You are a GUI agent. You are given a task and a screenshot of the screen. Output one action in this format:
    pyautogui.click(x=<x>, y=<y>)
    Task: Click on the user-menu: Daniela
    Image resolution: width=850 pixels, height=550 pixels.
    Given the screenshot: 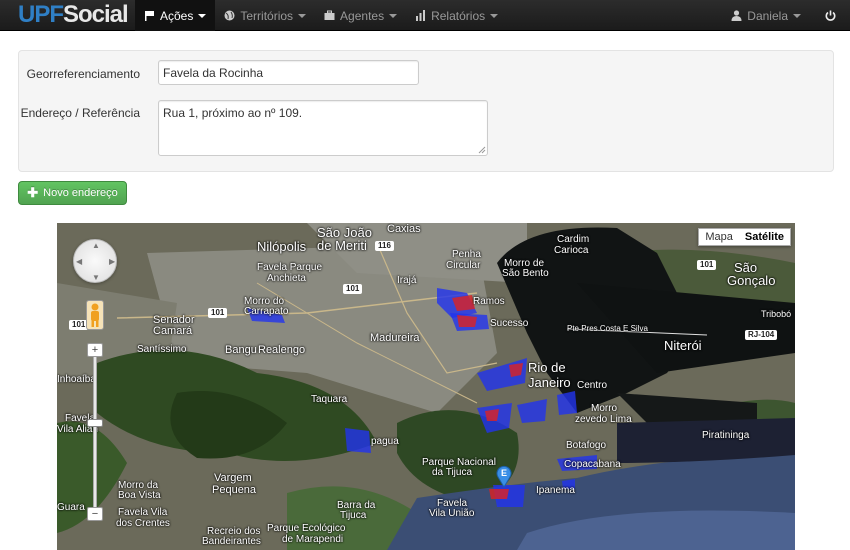 What is the action you would take?
    pyautogui.click(x=766, y=15)
    